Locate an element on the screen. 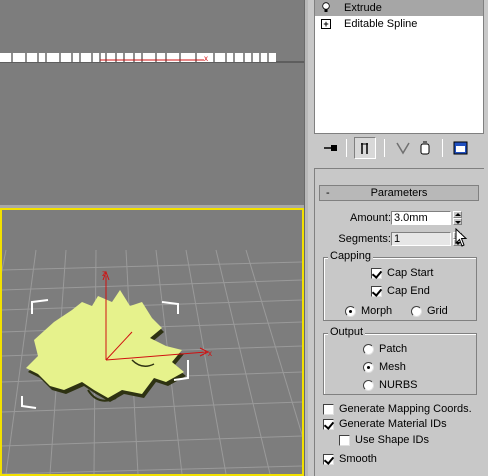  amount-label: Amount: is located at coordinates (370, 218).